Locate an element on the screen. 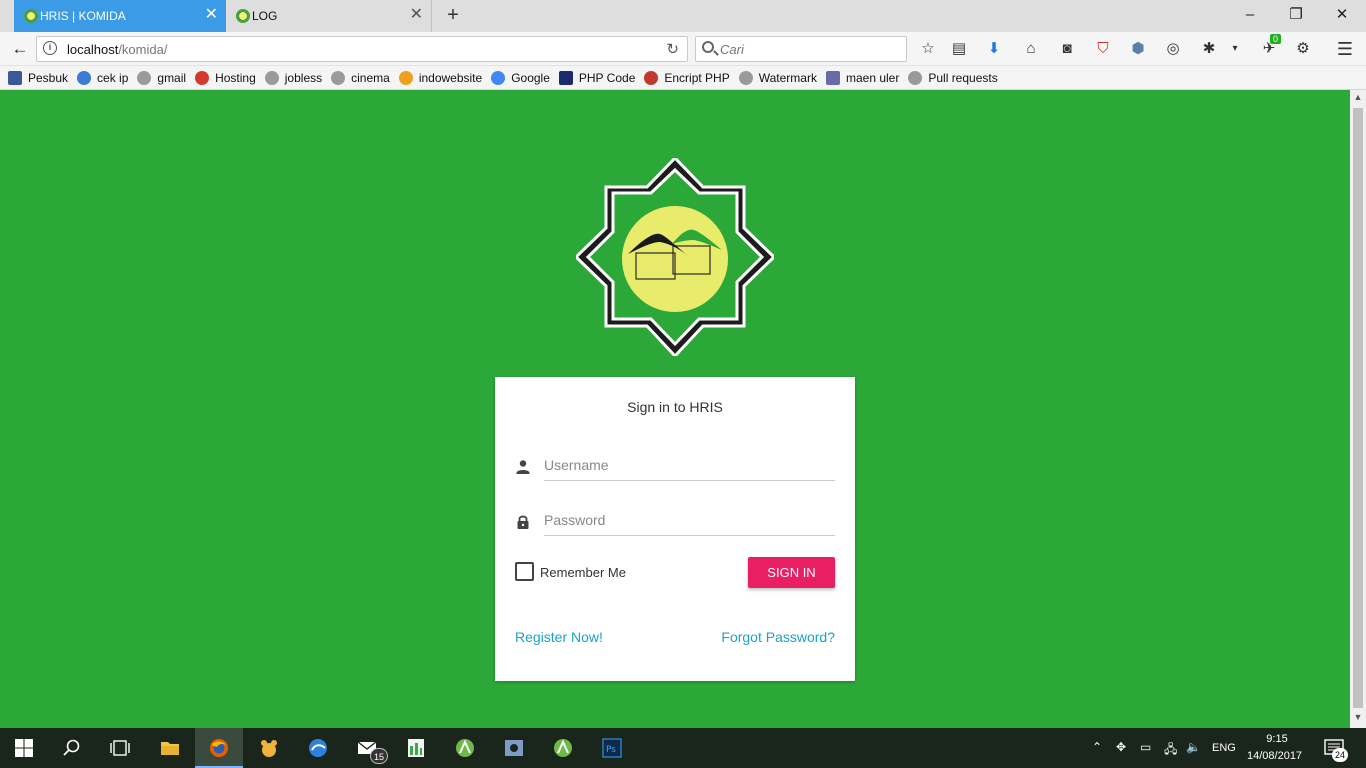 The image size is (1366, 768). sign-in-button: SIGN IN is located at coordinates (791, 572).